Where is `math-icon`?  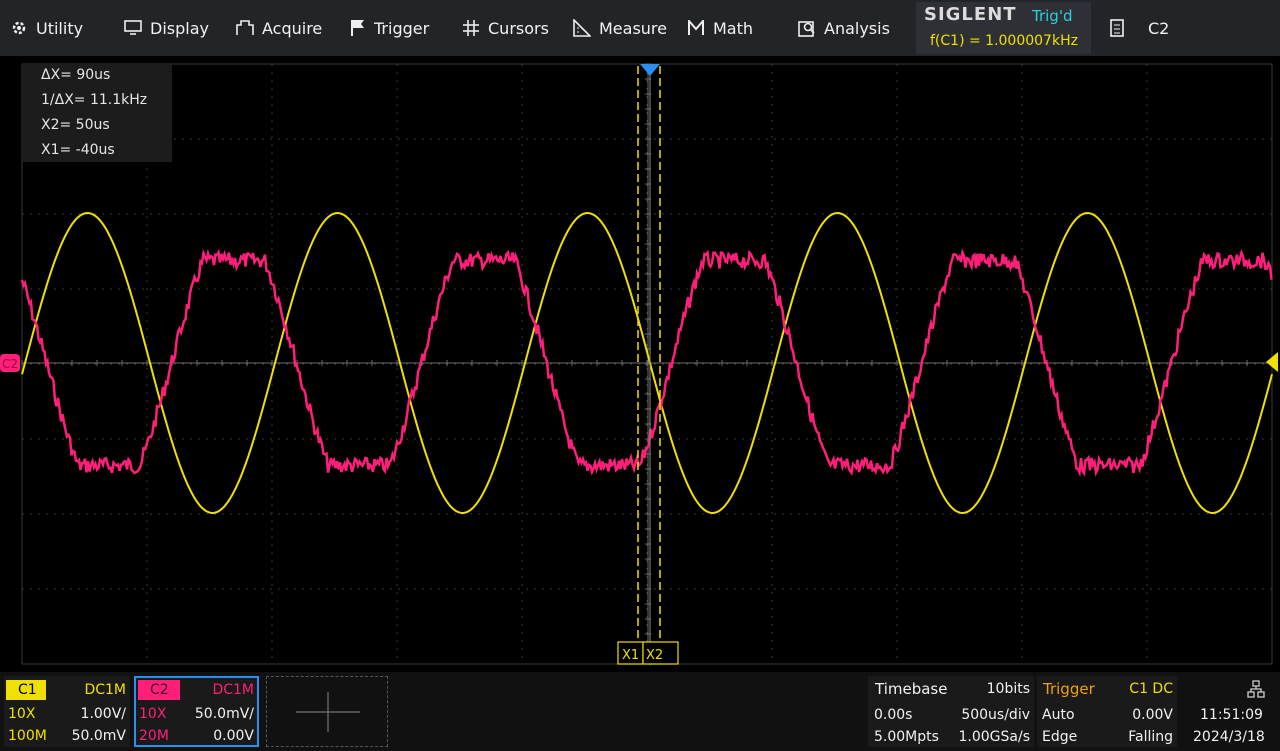 math-icon is located at coordinates (696, 27).